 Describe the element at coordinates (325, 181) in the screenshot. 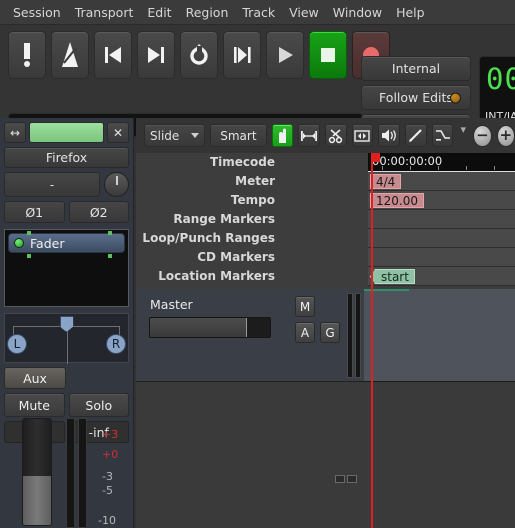

I see `ruler-row-meter: Meter 4/4` at that location.